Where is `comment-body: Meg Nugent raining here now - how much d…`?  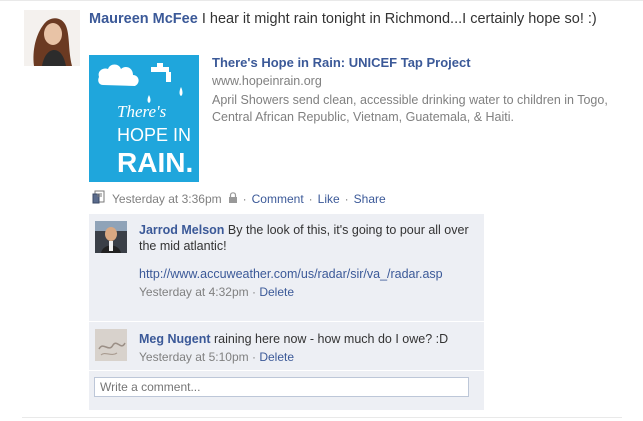
comment-body: Meg Nugent raining here now - how much d… is located at coordinates (308, 348).